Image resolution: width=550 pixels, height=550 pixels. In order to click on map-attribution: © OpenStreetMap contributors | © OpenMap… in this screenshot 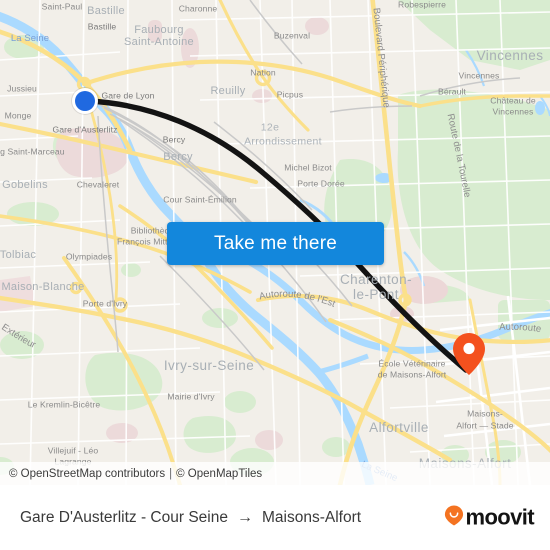, I will do `click(275, 473)`.